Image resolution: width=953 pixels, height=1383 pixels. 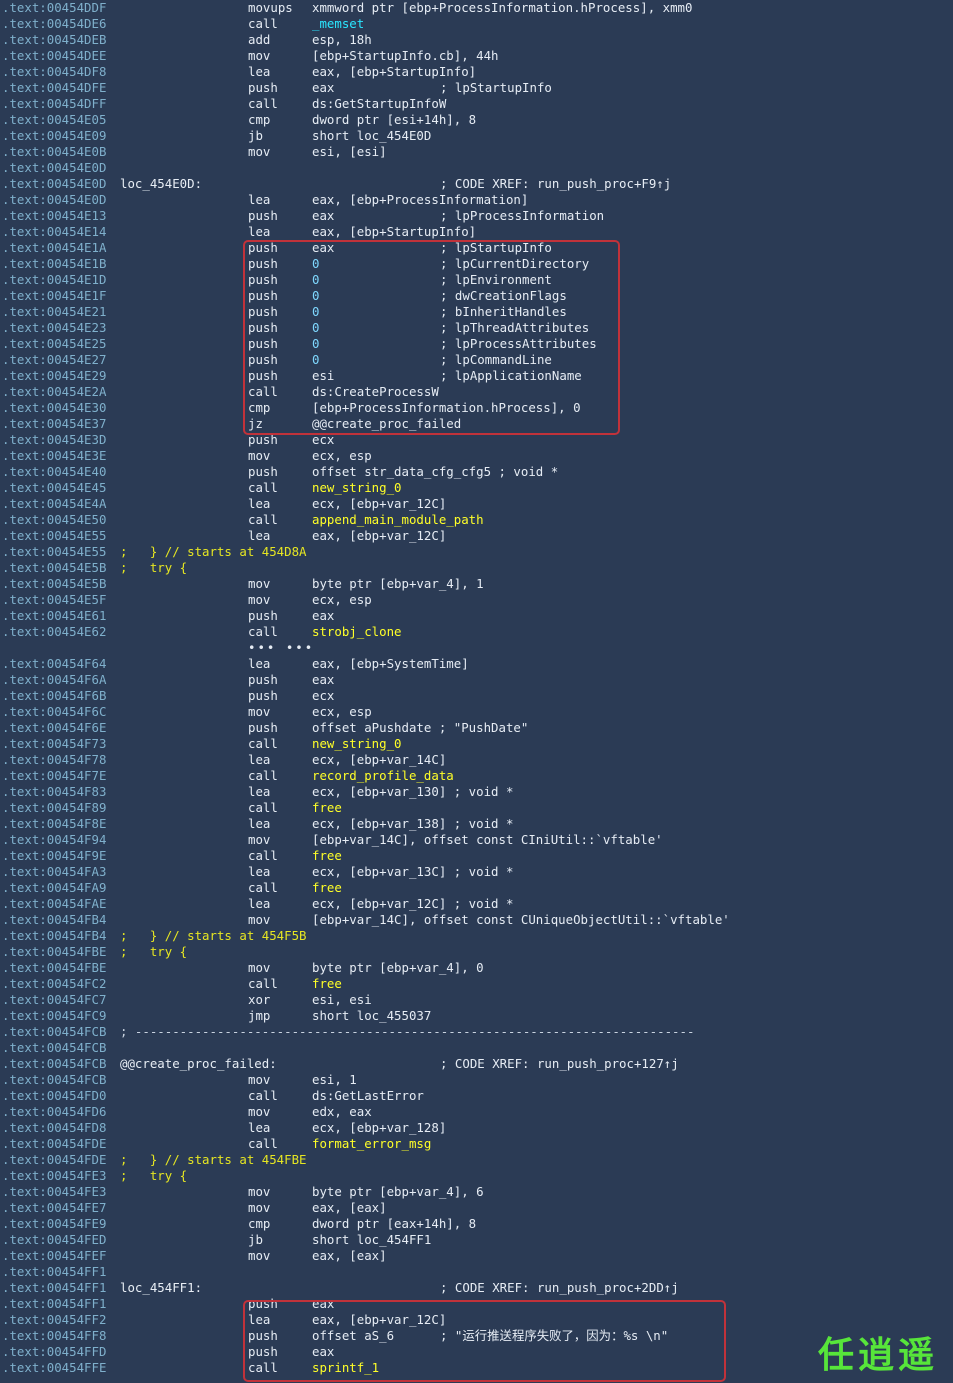 What do you see at coordinates (476, 248) in the screenshot?
I see `listing-row: .text:00454E1A push eax ; lpStartupInfo` at bounding box center [476, 248].